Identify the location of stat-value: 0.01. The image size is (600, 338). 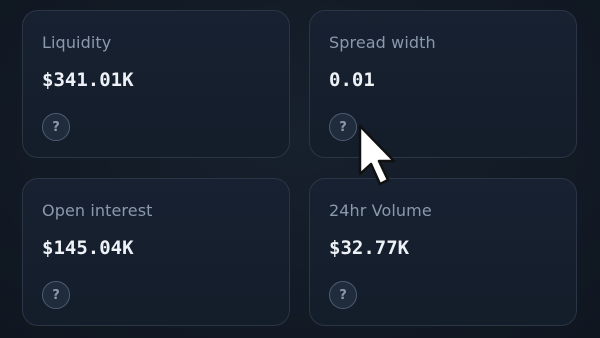
(352, 80).